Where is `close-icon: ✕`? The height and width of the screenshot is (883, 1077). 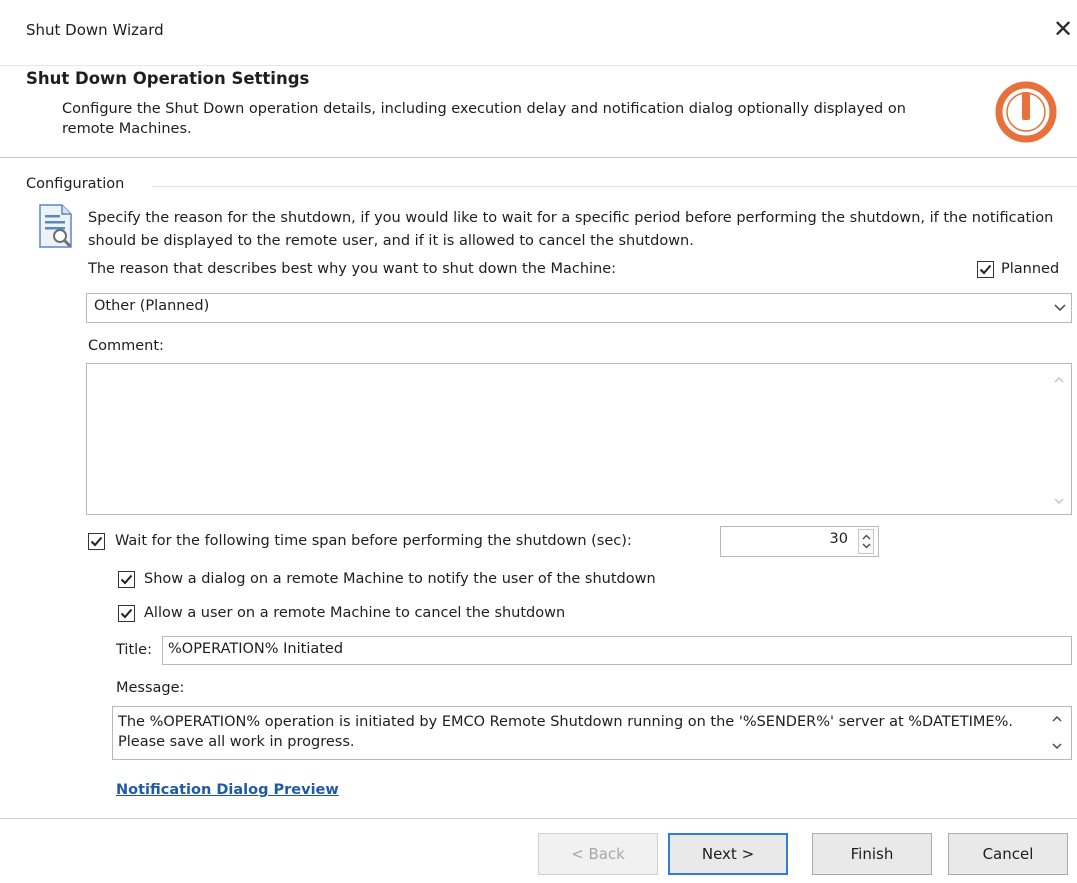
close-icon: ✕ is located at coordinates (1063, 29).